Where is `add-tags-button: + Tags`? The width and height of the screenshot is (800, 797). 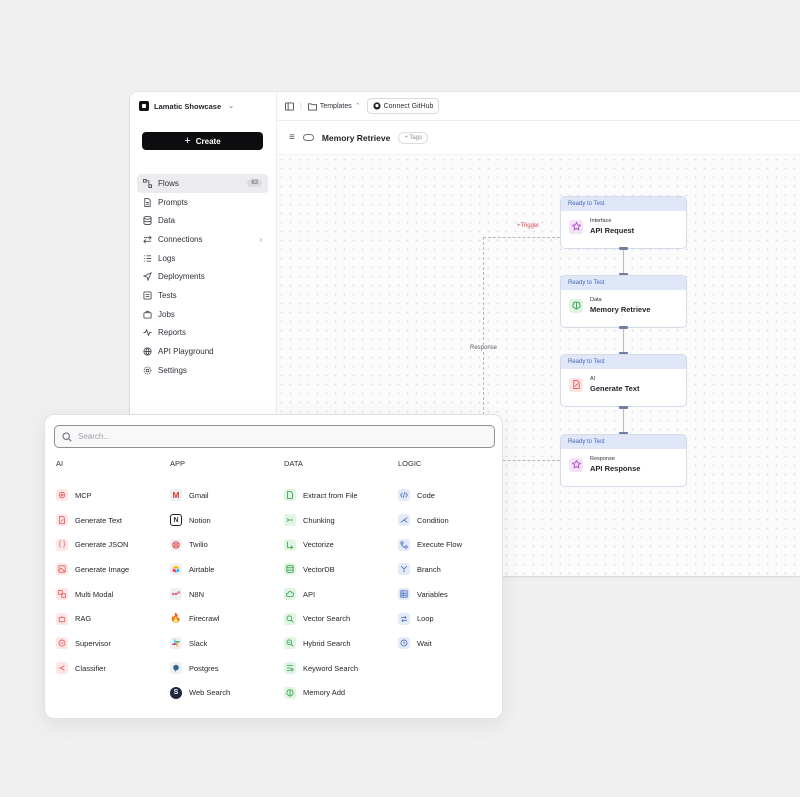
add-tags-button: + Tags is located at coordinates (413, 137).